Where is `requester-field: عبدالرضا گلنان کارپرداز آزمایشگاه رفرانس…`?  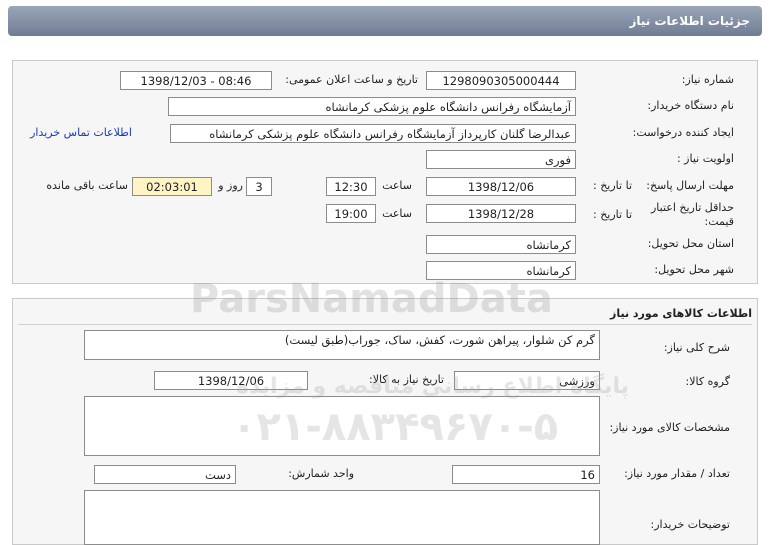
requester-field: عبدالرضا گلنان کارپرداز آزمایشگاه رفرانس… is located at coordinates (373, 133).